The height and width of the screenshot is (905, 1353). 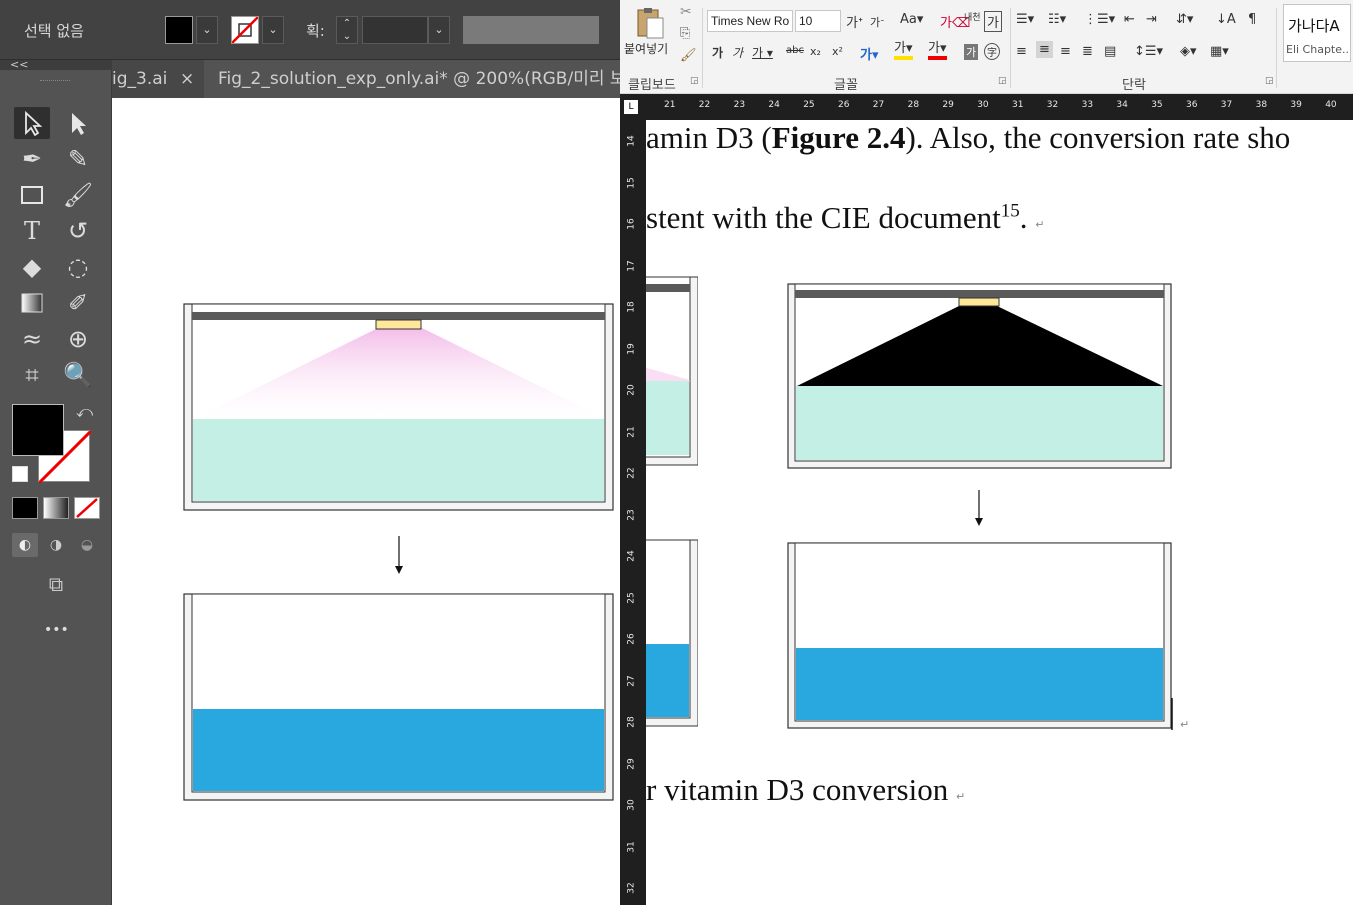 I want to click on close-icon: ×, so click(x=187, y=79).